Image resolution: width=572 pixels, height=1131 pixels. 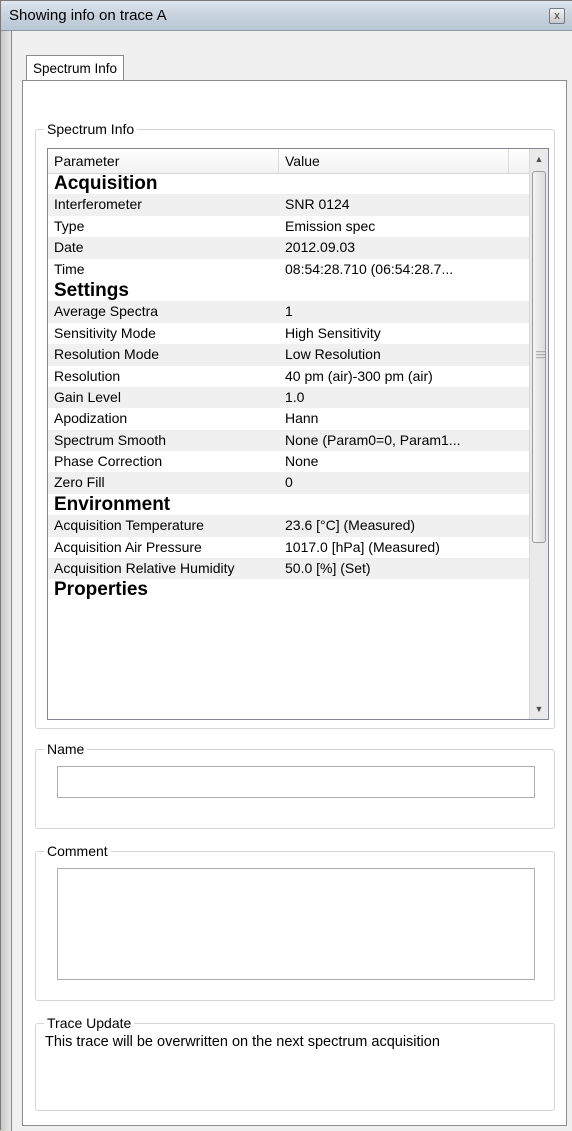 I want to click on tab-spectrum-info: Spectrum Info, so click(x=75, y=68).